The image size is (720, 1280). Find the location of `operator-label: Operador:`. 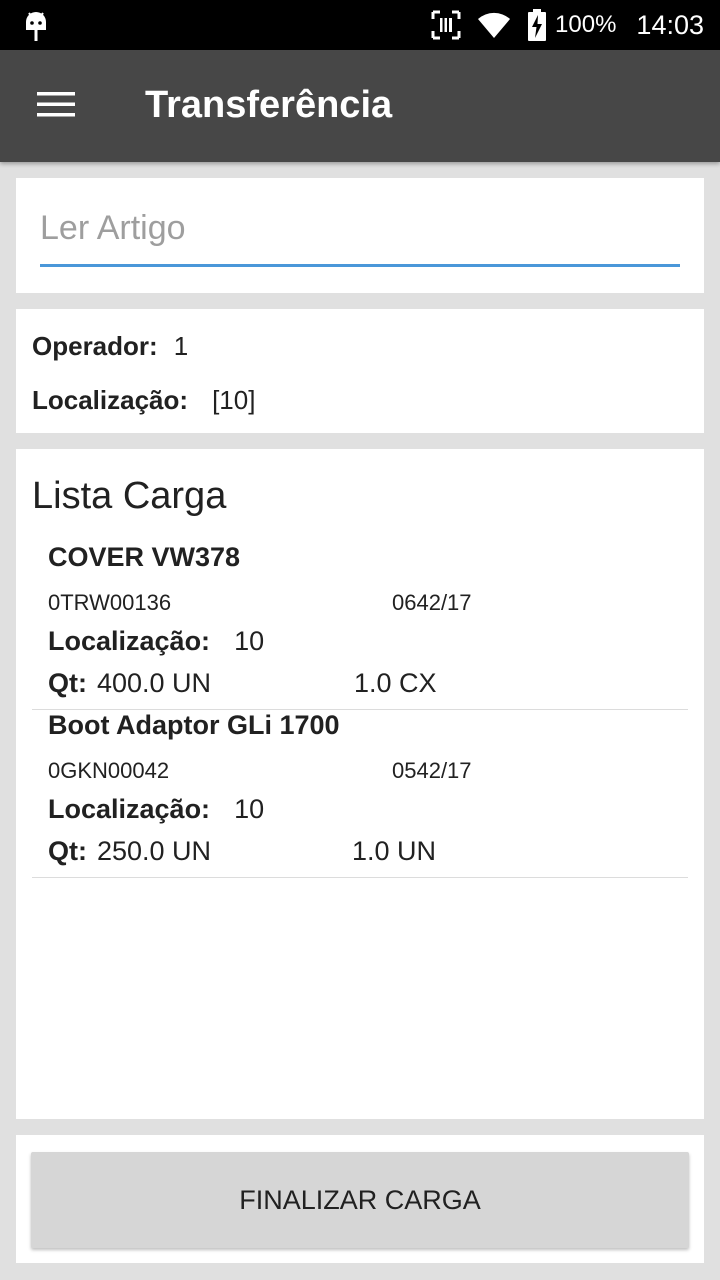

operator-label: Operador: is located at coordinates (95, 346).